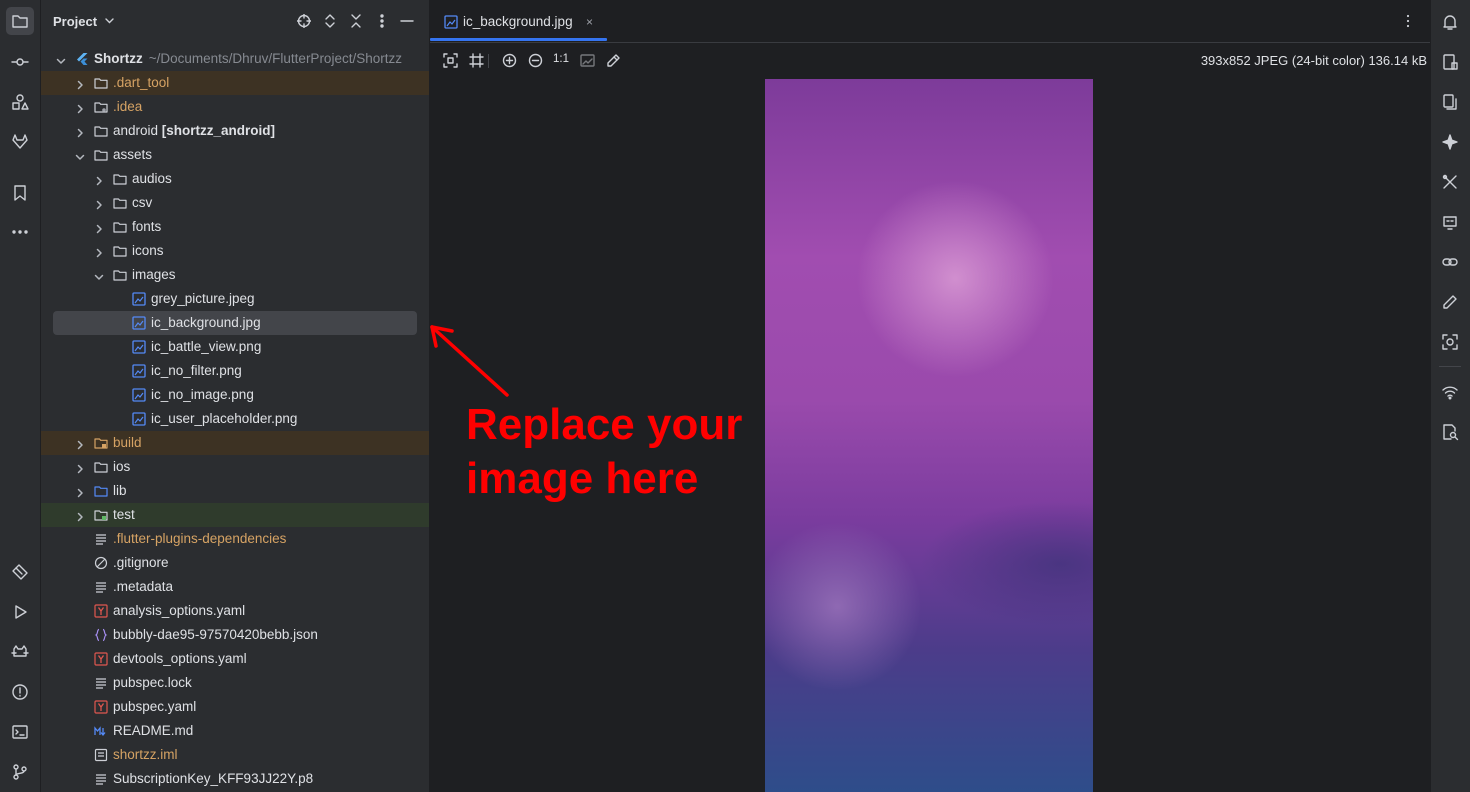 The height and width of the screenshot is (792, 1470). What do you see at coordinates (235, 755) in the screenshot?
I see `tree-file-row: shortzz.iml` at bounding box center [235, 755].